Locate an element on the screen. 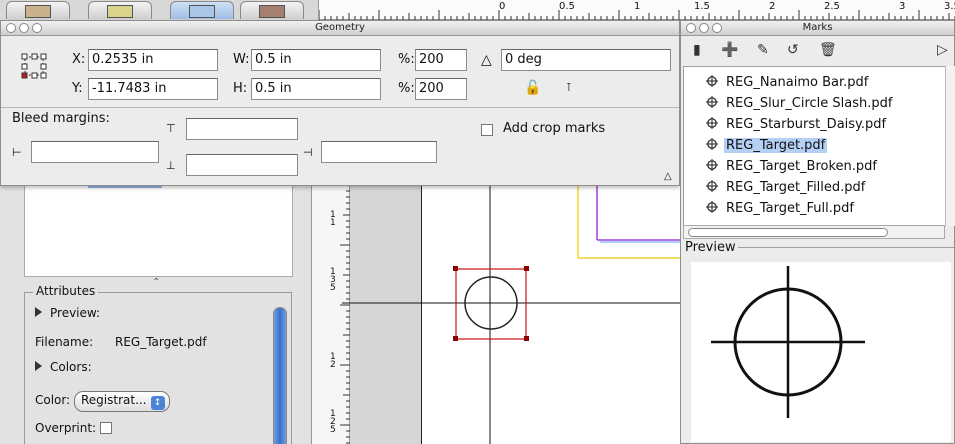  mark-list-item: REG_Starburst_Daisy.pdf is located at coordinates (797, 125).